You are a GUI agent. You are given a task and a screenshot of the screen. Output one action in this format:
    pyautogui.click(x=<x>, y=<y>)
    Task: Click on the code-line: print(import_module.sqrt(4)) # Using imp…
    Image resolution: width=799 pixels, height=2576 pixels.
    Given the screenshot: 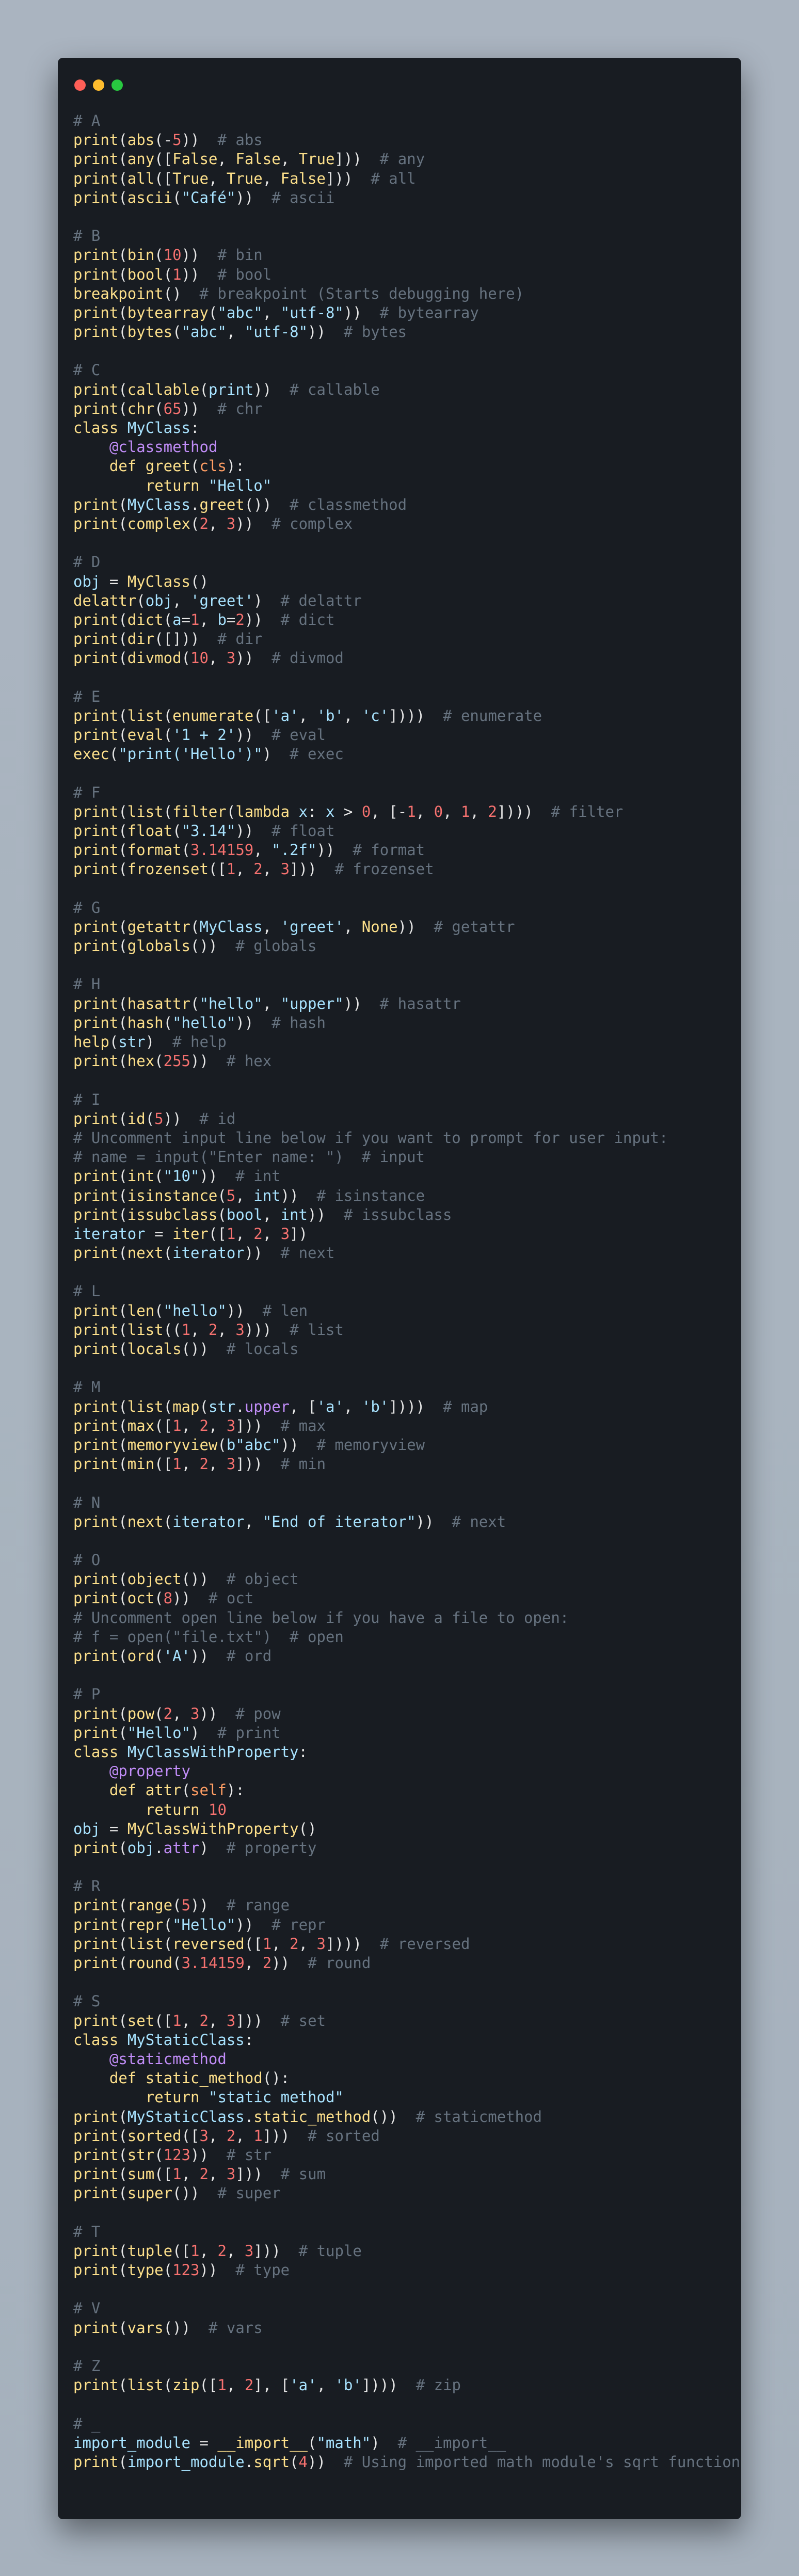 What is the action you would take?
    pyautogui.click(x=407, y=2462)
    